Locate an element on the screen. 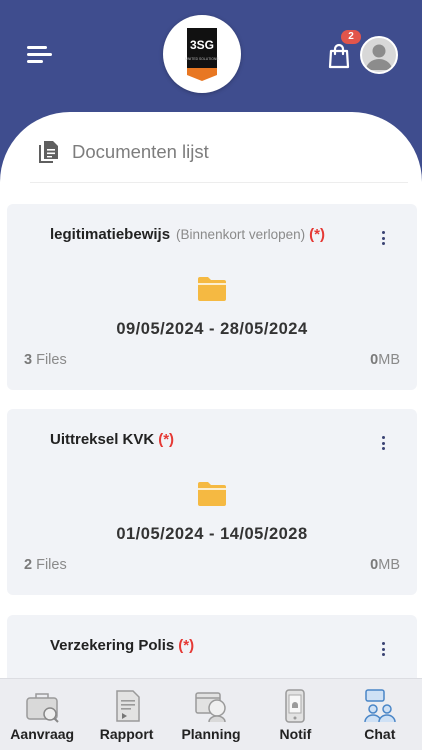 This screenshot has height=750, width=422. menu-icon is located at coordinates (40, 55).